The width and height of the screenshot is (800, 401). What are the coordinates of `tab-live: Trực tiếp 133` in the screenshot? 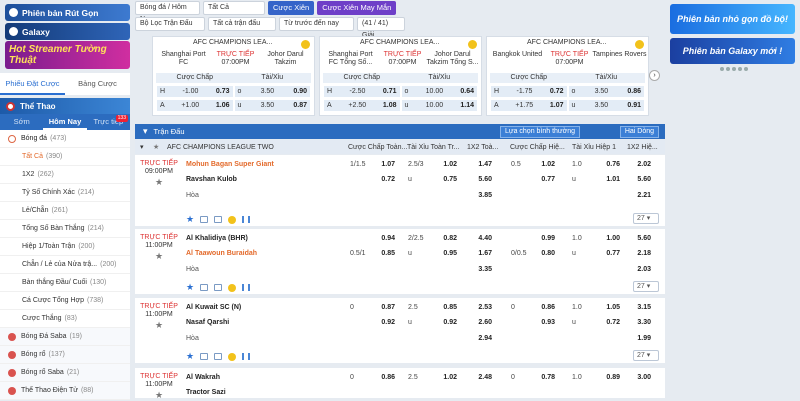 It's located at (108, 122).